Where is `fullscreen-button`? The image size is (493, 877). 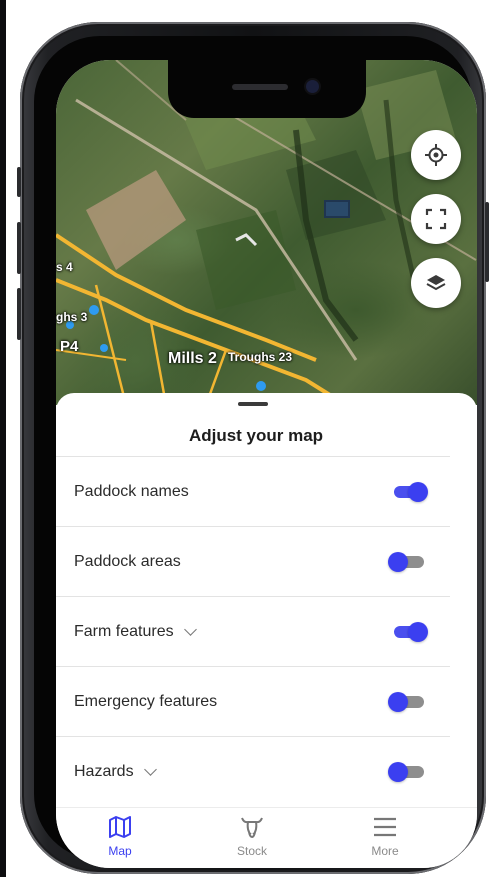 fullscreen-button is located at coordinates (436, 219).